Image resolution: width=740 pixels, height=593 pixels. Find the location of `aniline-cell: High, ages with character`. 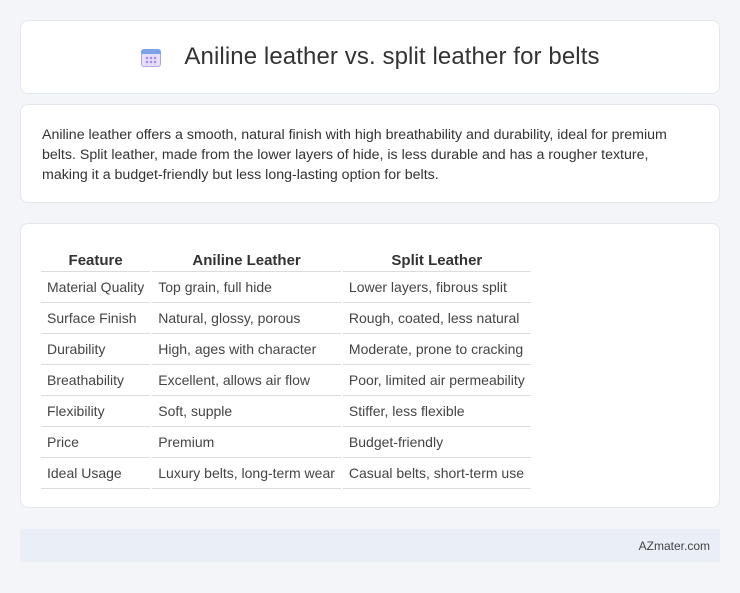

aniline-cell: High, ages with character is located at coordinates (246, 349).